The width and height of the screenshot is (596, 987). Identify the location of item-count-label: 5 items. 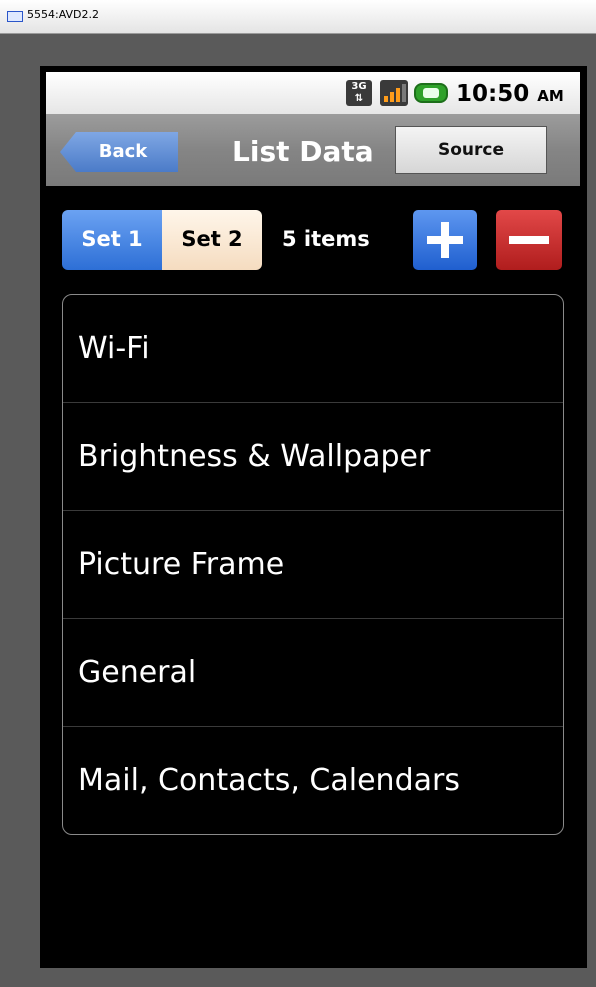
(326, 239).